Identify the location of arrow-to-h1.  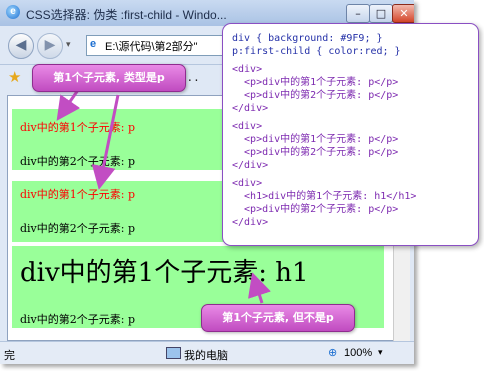
(259, 288).